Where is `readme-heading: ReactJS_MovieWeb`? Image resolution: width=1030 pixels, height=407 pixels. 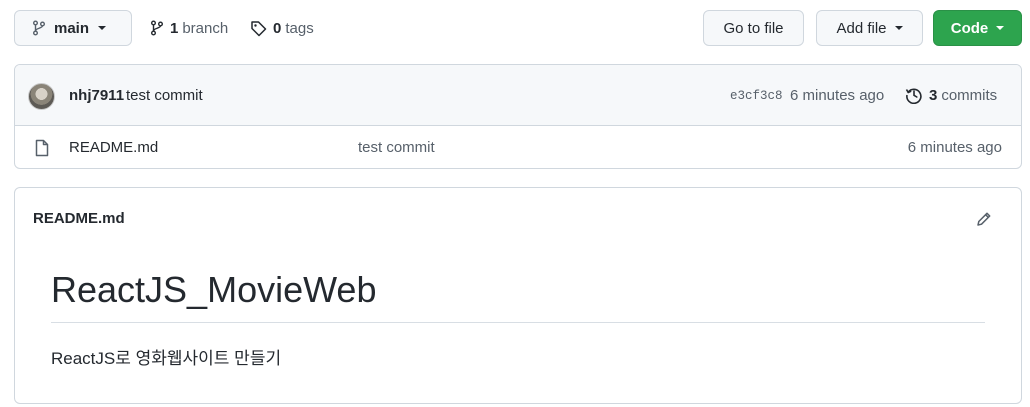
readme-heading: ReactJS_MovieWeb is located at coordinates (214, 289).